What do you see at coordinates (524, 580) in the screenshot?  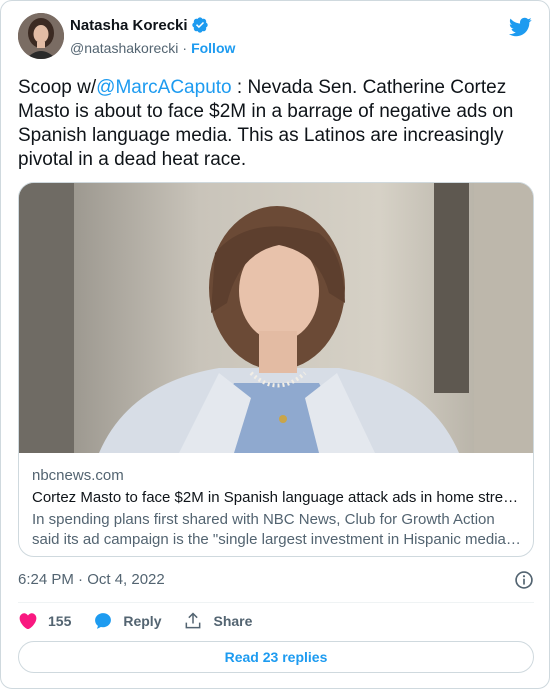 I see `info-icon` at bounding box center [524, 580].